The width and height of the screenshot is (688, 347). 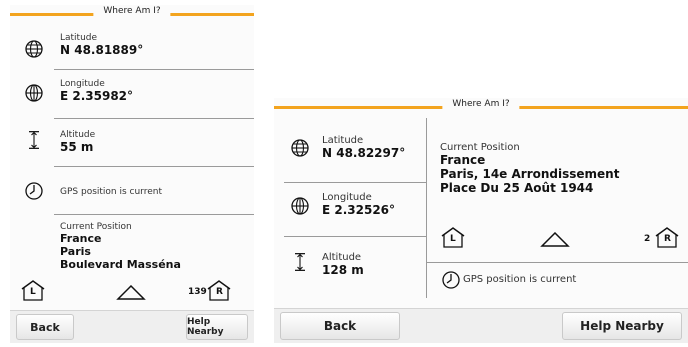 I want to click on latitude-value: N 48.81889°, so click(x=102, y=50).